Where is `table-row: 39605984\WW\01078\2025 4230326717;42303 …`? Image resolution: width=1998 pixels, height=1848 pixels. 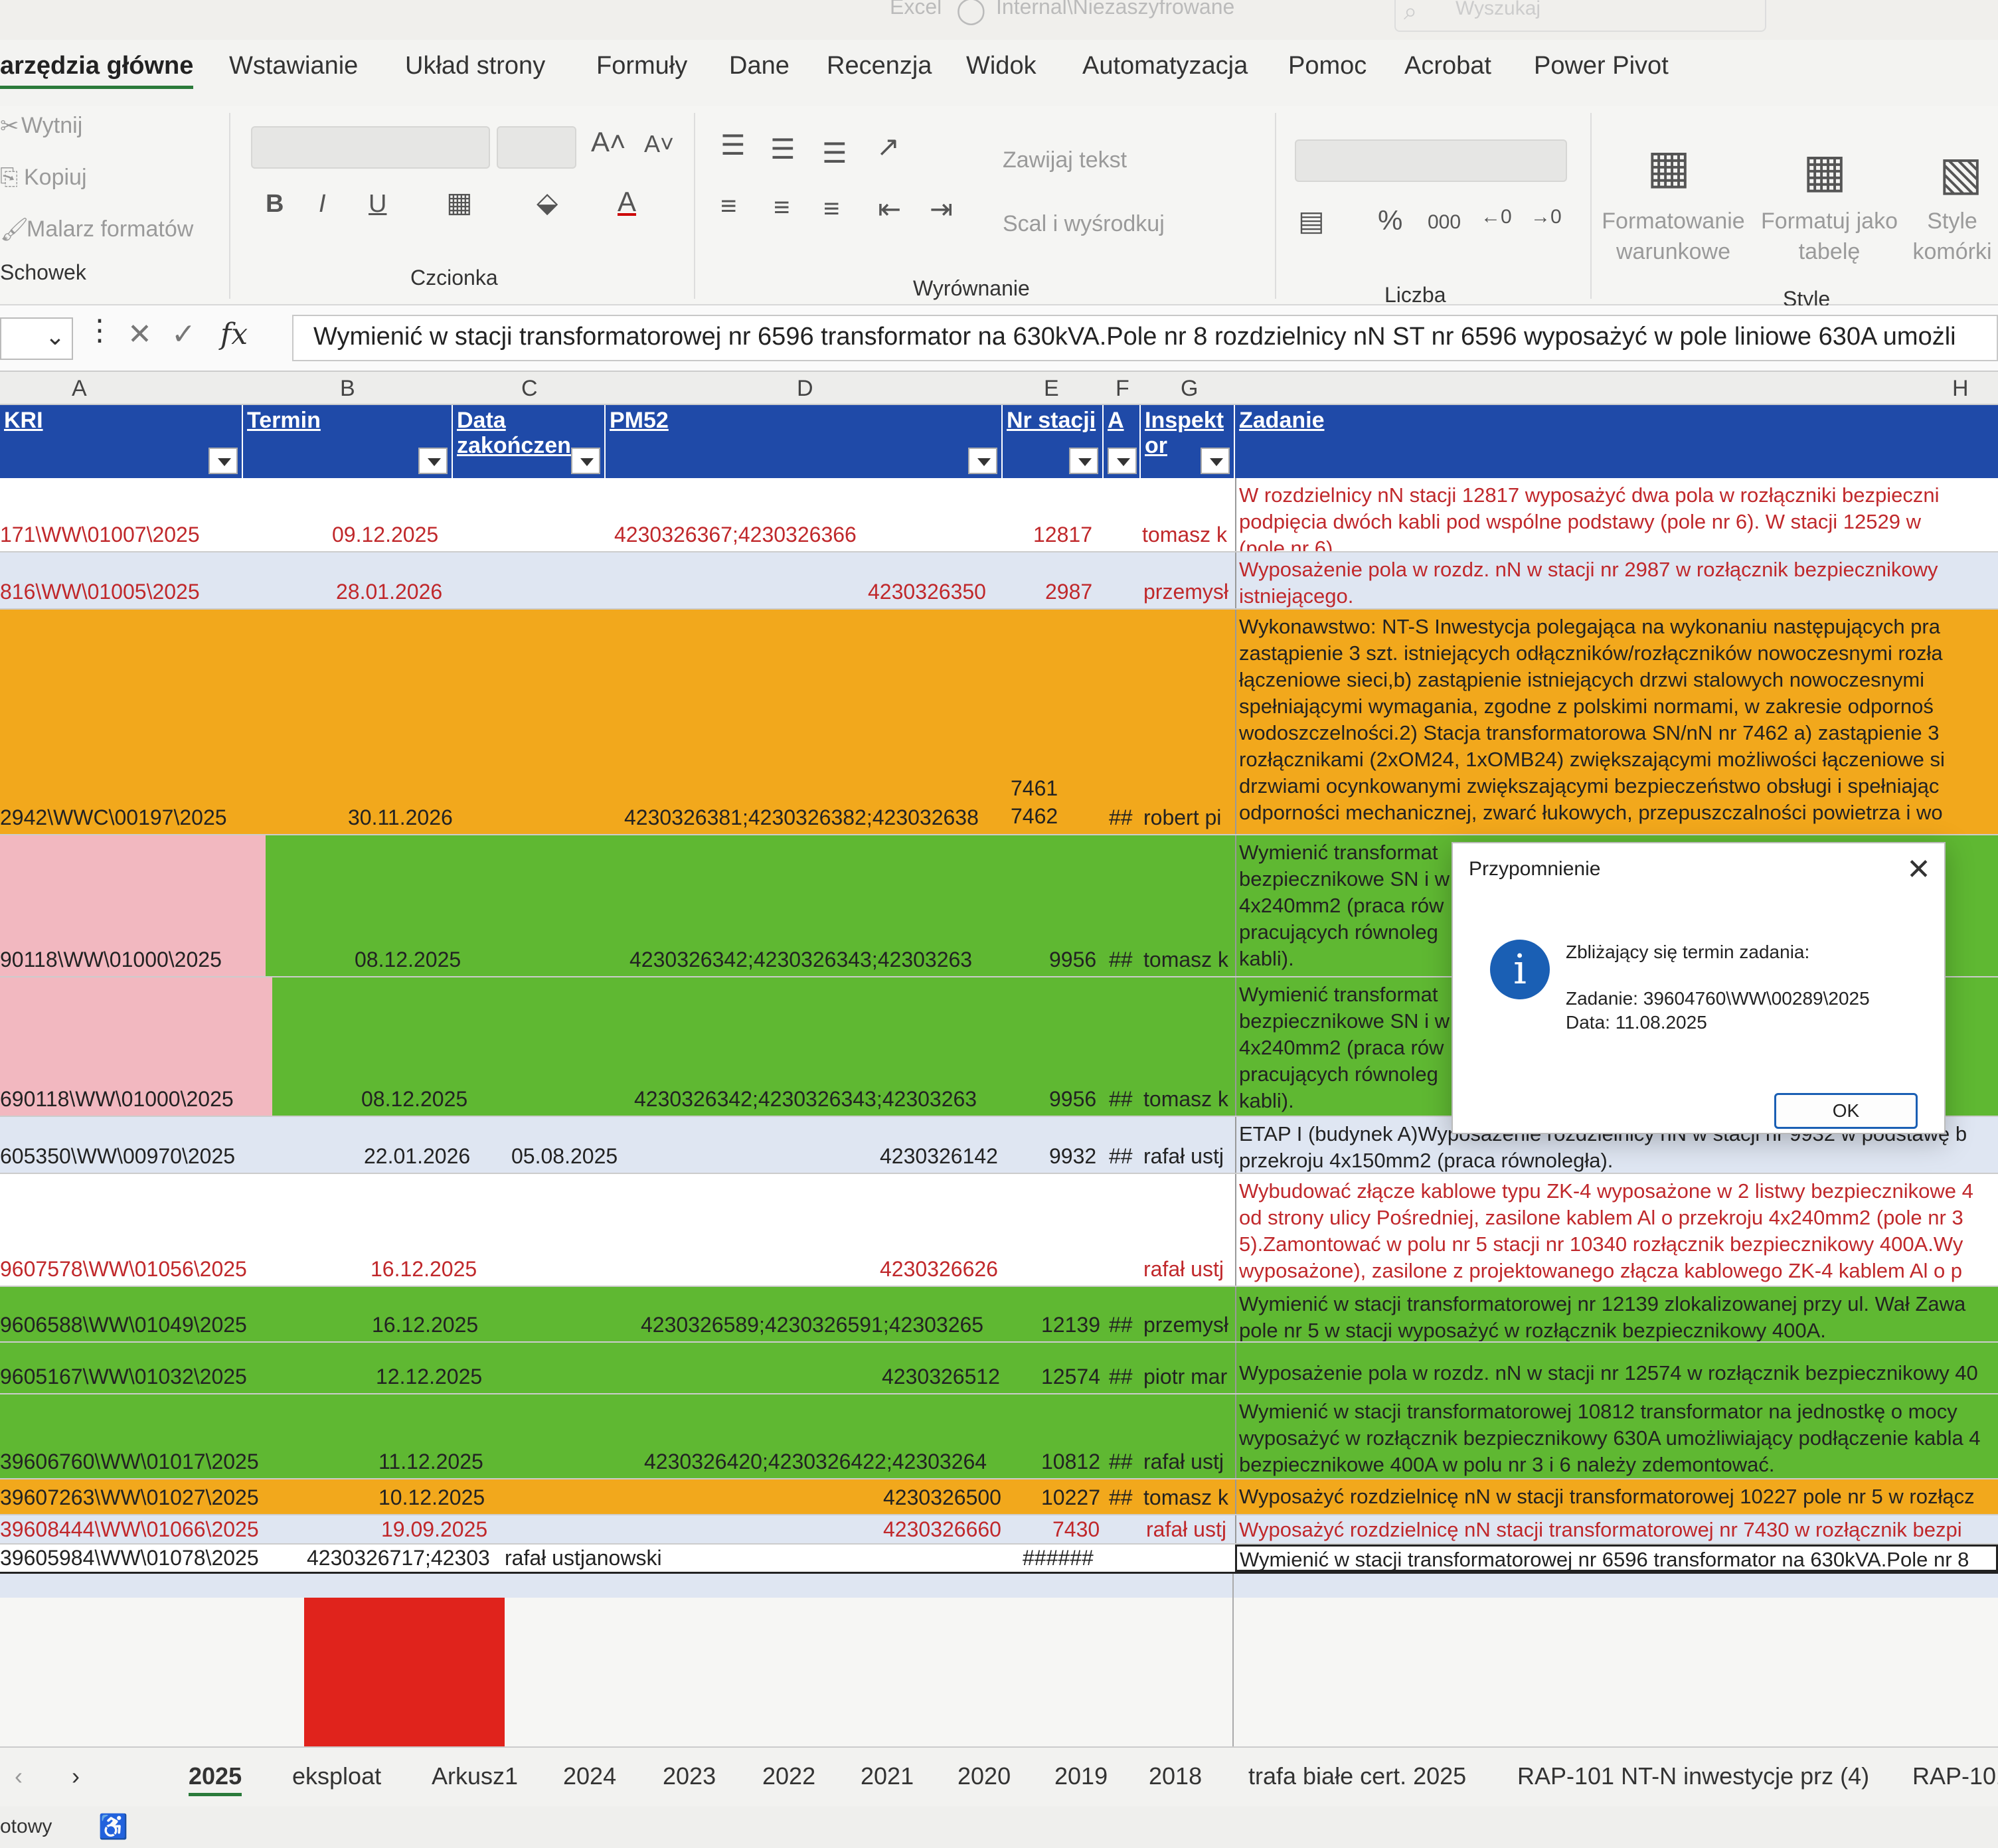
table-row: 39605984\WW\01078\2025 4230326717;42303 … is located at coordinates (999, 1559).